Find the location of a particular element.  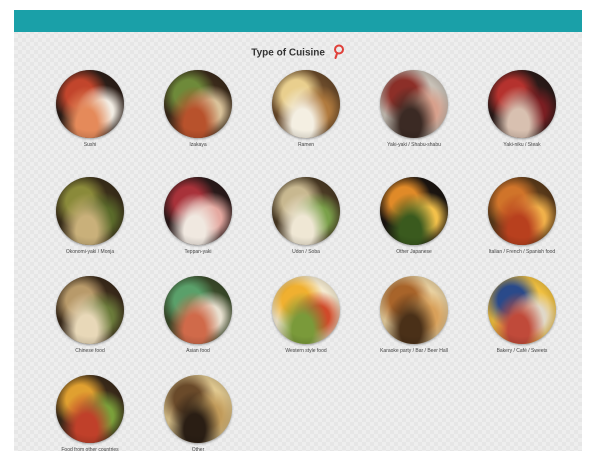

cuisine-tile: Other is located at coordinates (198, 413).